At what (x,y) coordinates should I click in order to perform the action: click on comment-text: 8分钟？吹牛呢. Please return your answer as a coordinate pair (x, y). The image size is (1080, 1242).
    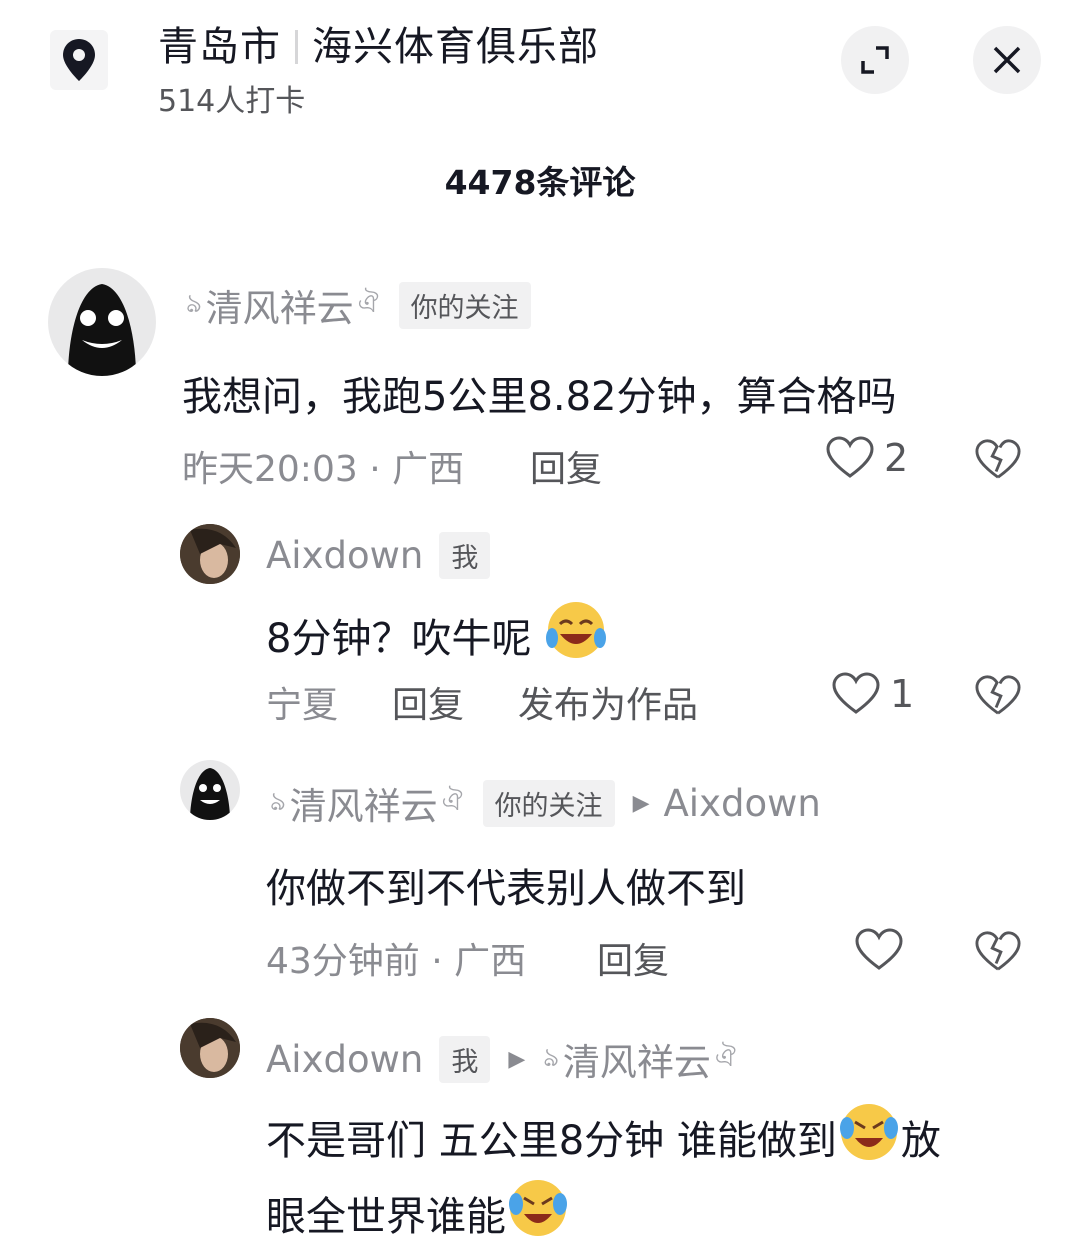
    Looking at the image, I should click on (437, 631).